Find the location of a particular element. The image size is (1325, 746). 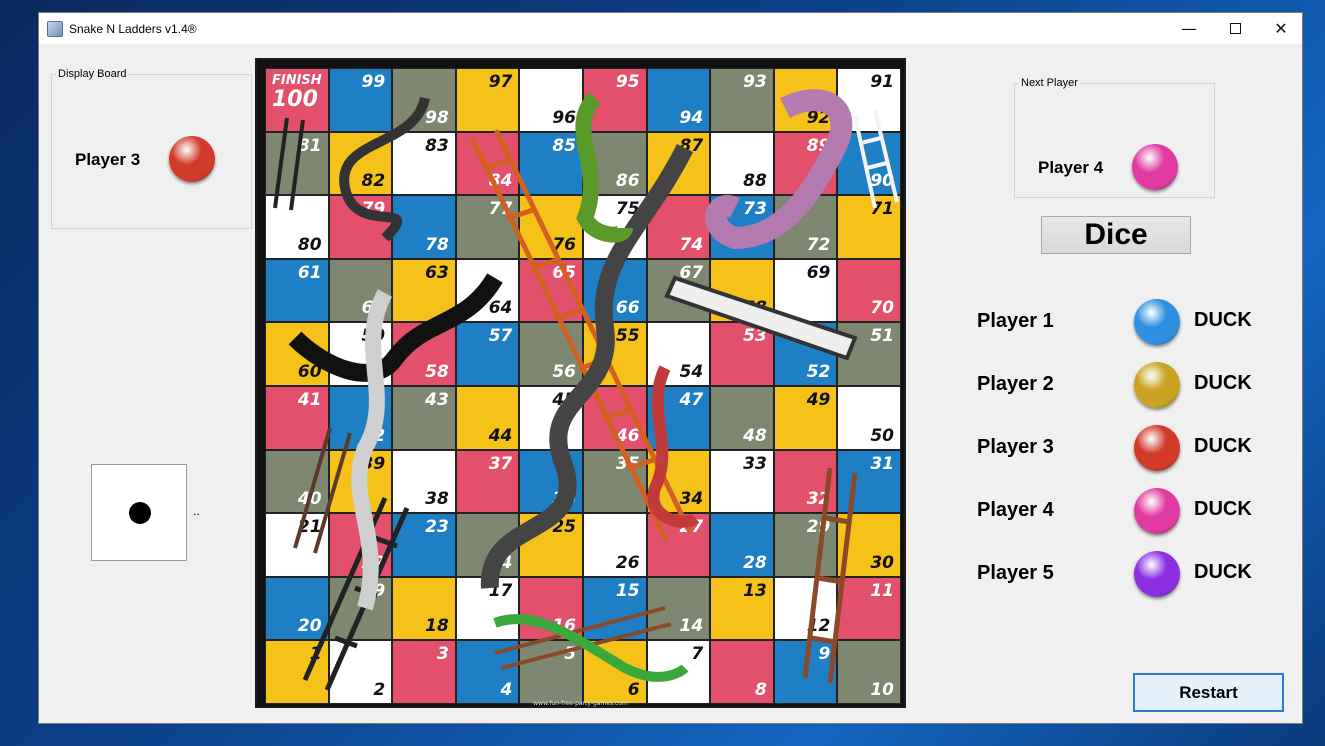

player-1-status: DUCK is located at coordinates (1223, 320).